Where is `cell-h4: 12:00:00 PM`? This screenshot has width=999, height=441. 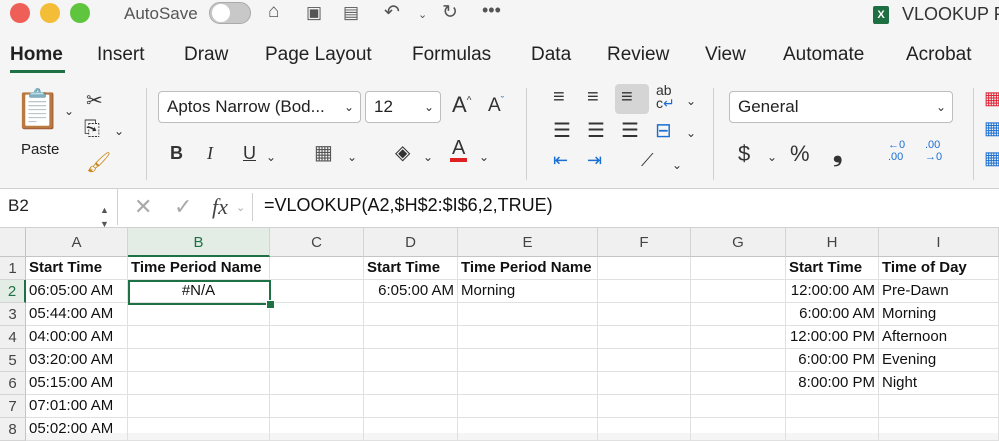
cell-h4: 12:00:00 PM is located at coordinates (832, 337).